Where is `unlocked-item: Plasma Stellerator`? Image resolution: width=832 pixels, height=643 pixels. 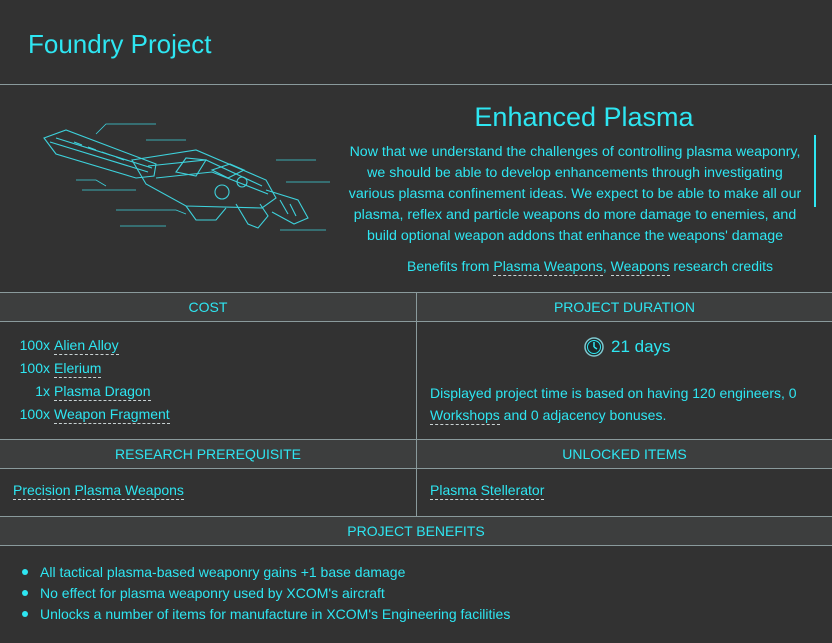
unlocked-item: Plasma Stellerator is located at coordinates (487, 491).